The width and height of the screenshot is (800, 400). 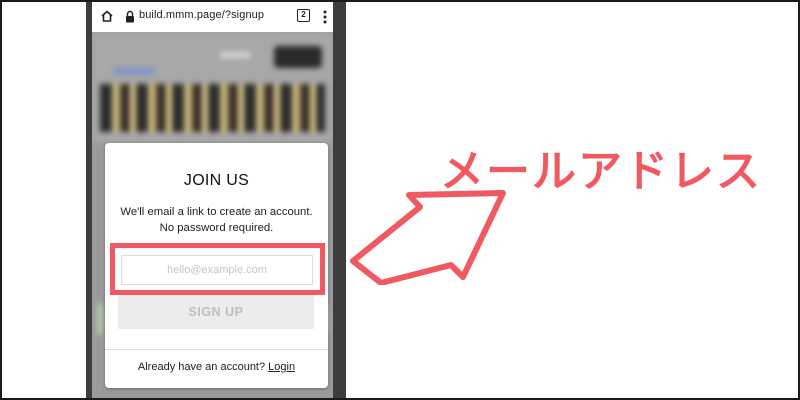 What do you see at coordinates (216, 180) in the screenshot?
I see `modal-title: JOIN US` at bounding box center [216, 180].